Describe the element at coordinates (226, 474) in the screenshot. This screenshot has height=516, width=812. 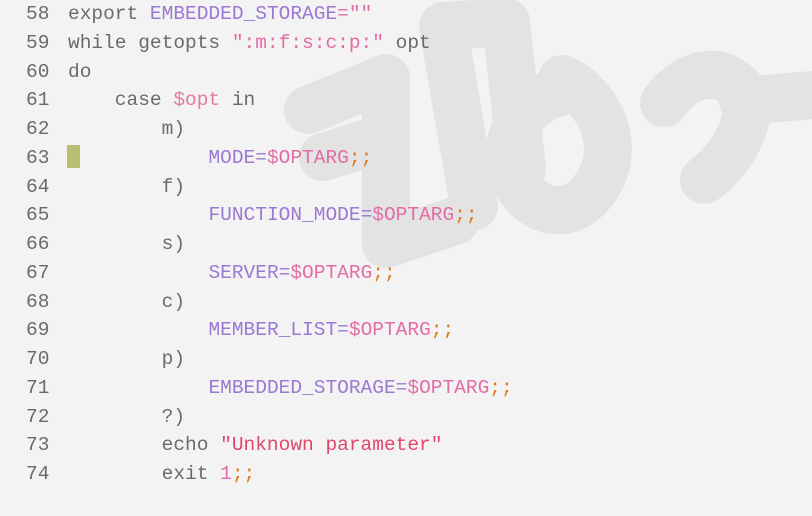
I see `code-token: 1` at that location.